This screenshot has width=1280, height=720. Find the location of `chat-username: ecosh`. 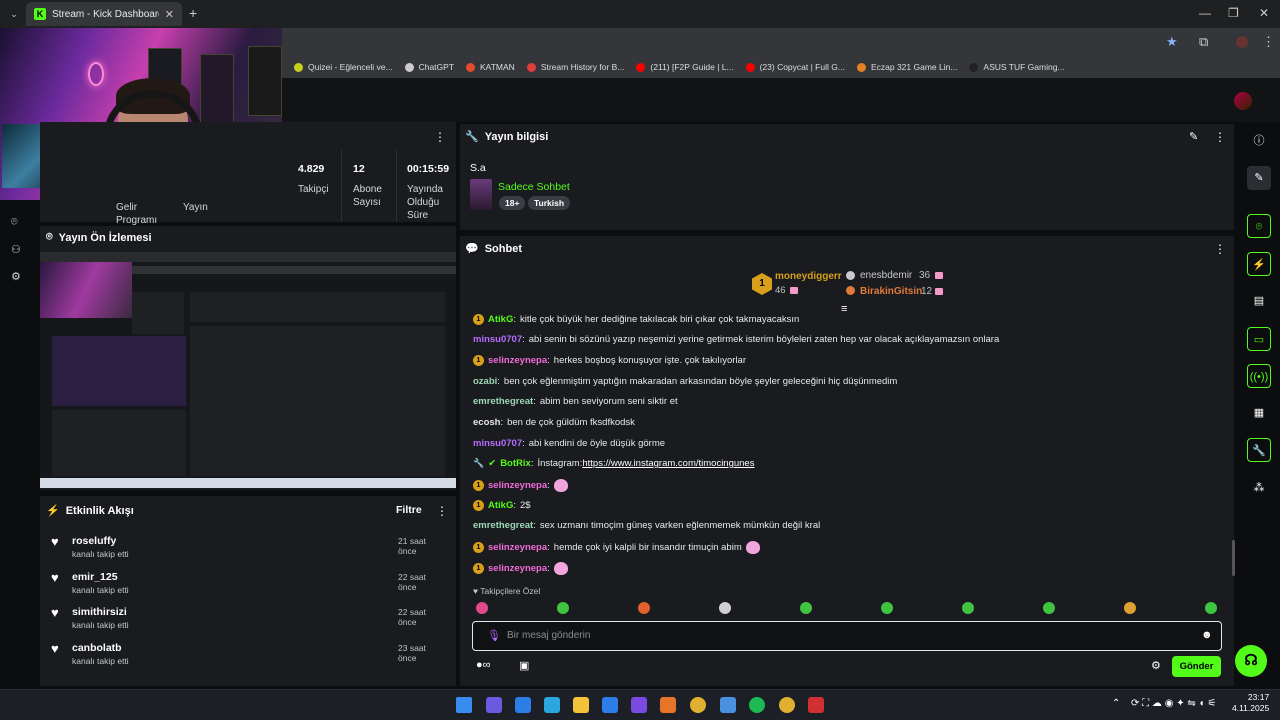

chat-username: ecosh is located at coordinates (486, 422).